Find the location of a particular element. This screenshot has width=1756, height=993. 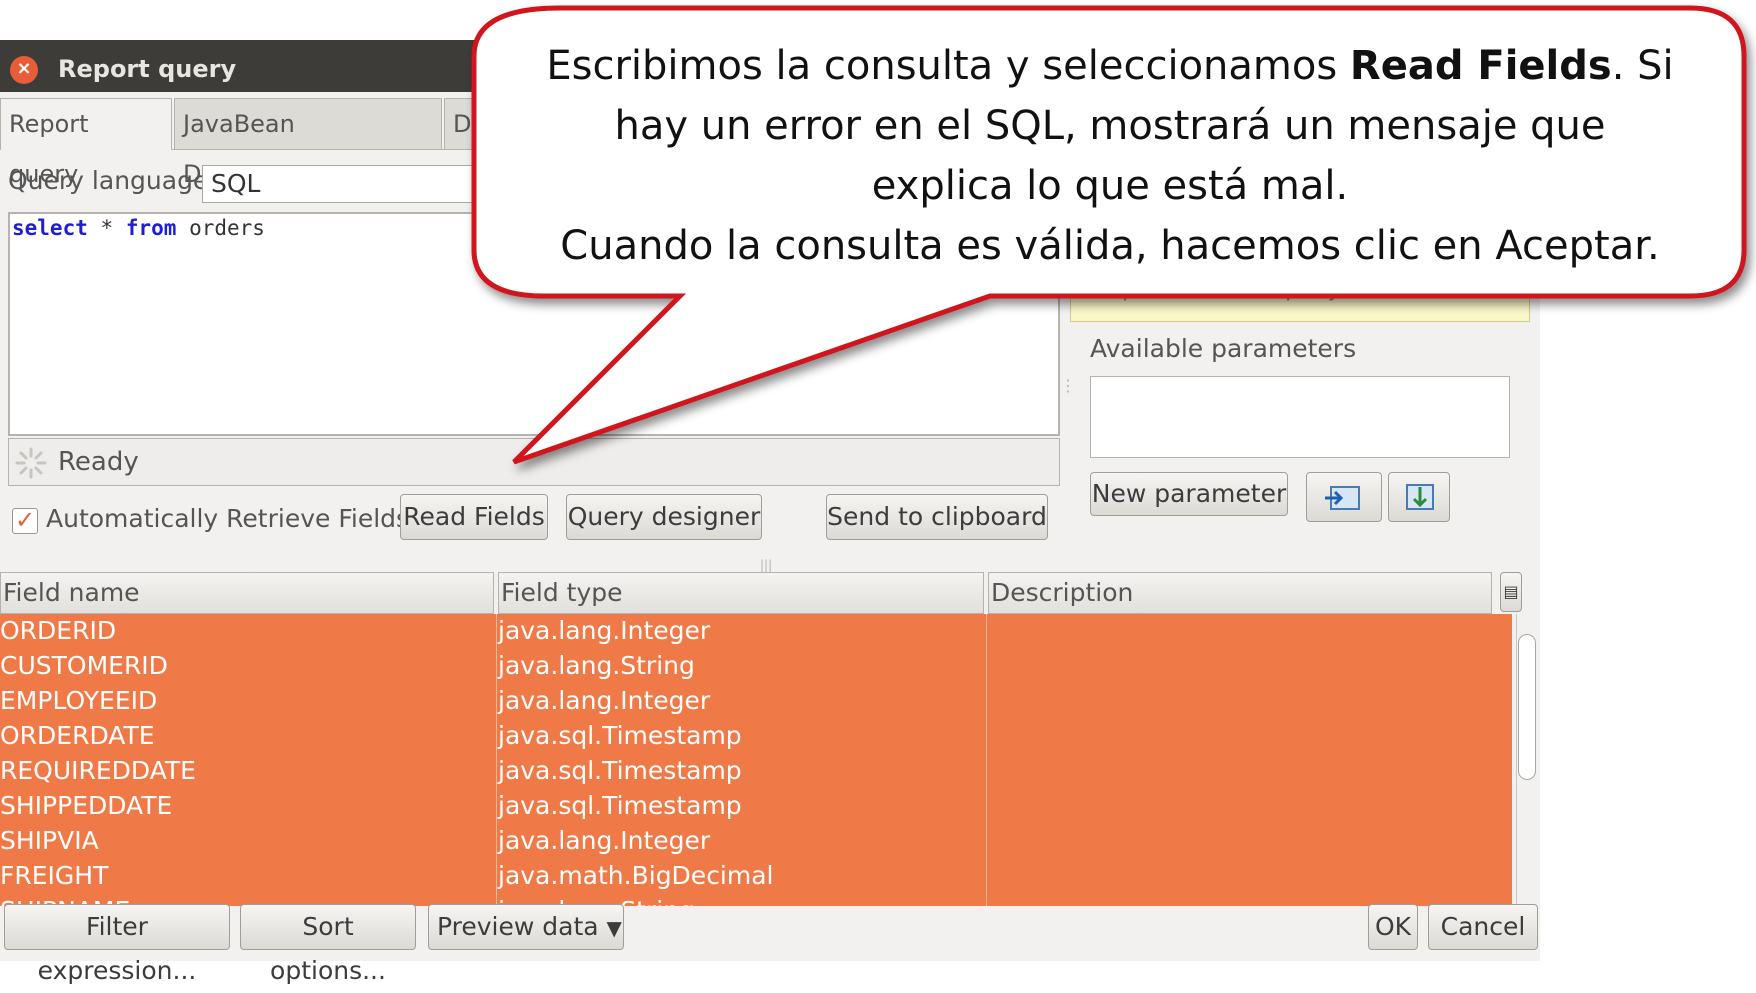

field-type-cell: java.lang.String is located at coordinates (596, 665).